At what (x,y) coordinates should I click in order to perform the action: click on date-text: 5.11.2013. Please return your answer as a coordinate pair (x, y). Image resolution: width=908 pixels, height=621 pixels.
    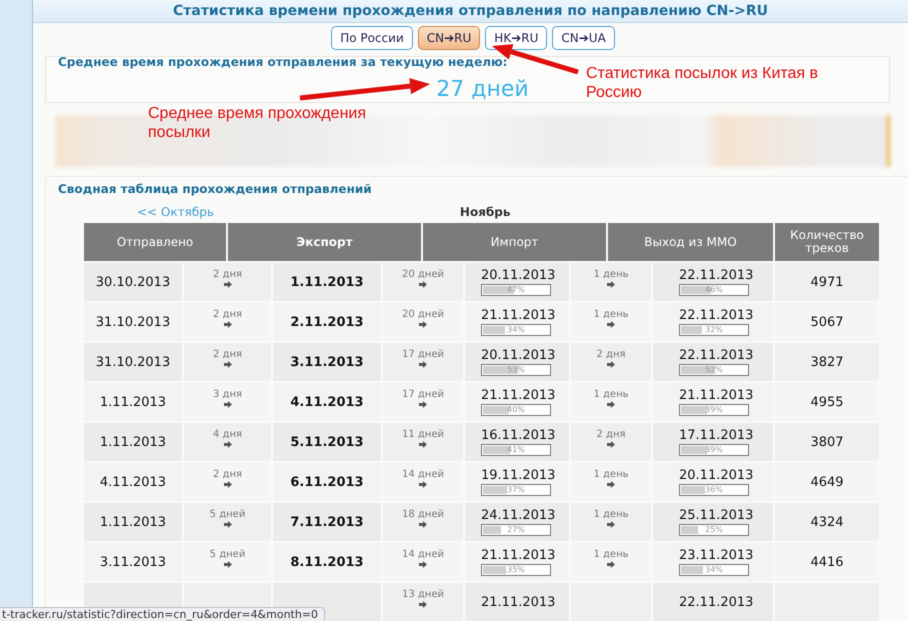
    Looking at the image, I should click on (327, 442).